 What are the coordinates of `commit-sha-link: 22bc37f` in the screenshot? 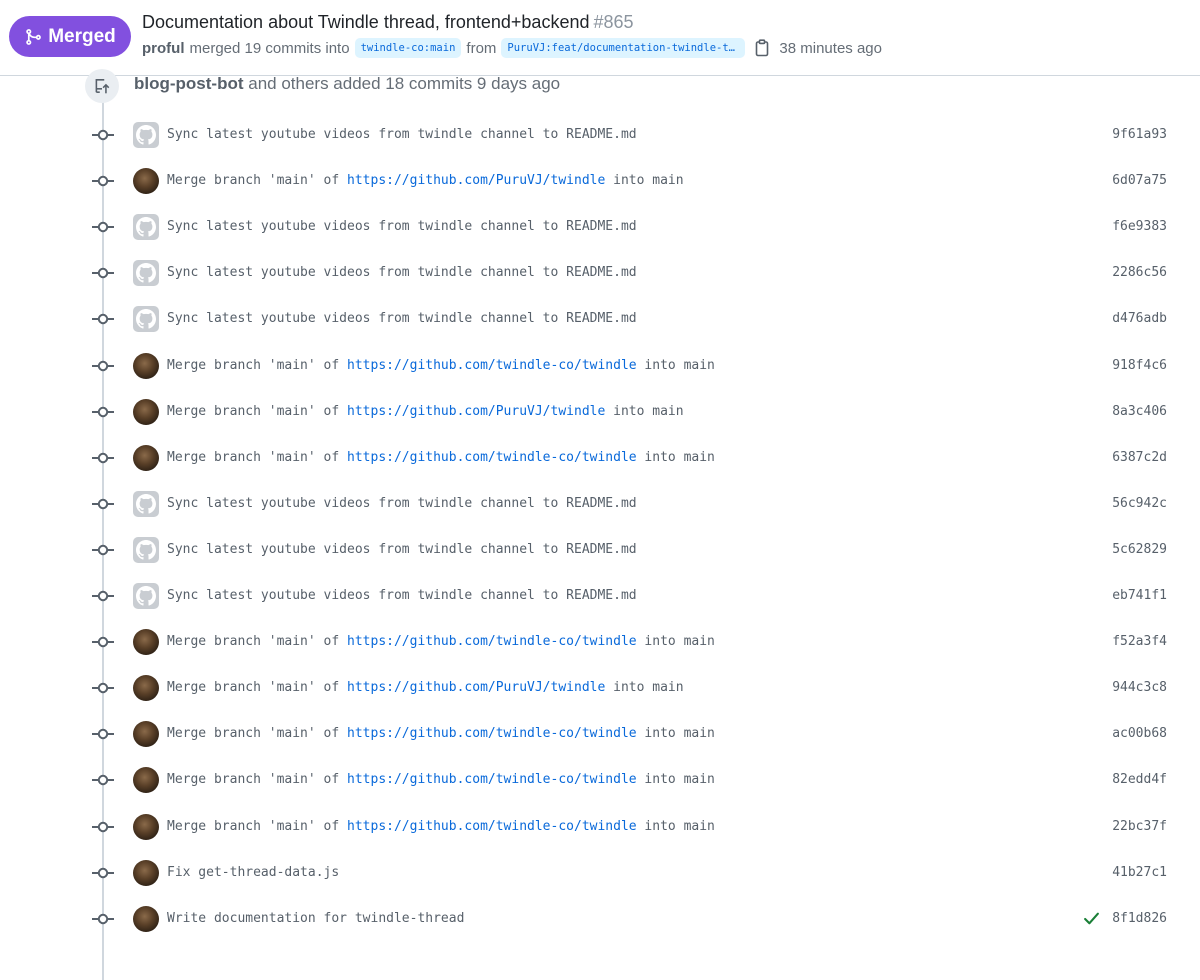 It's located at (1139, 826).